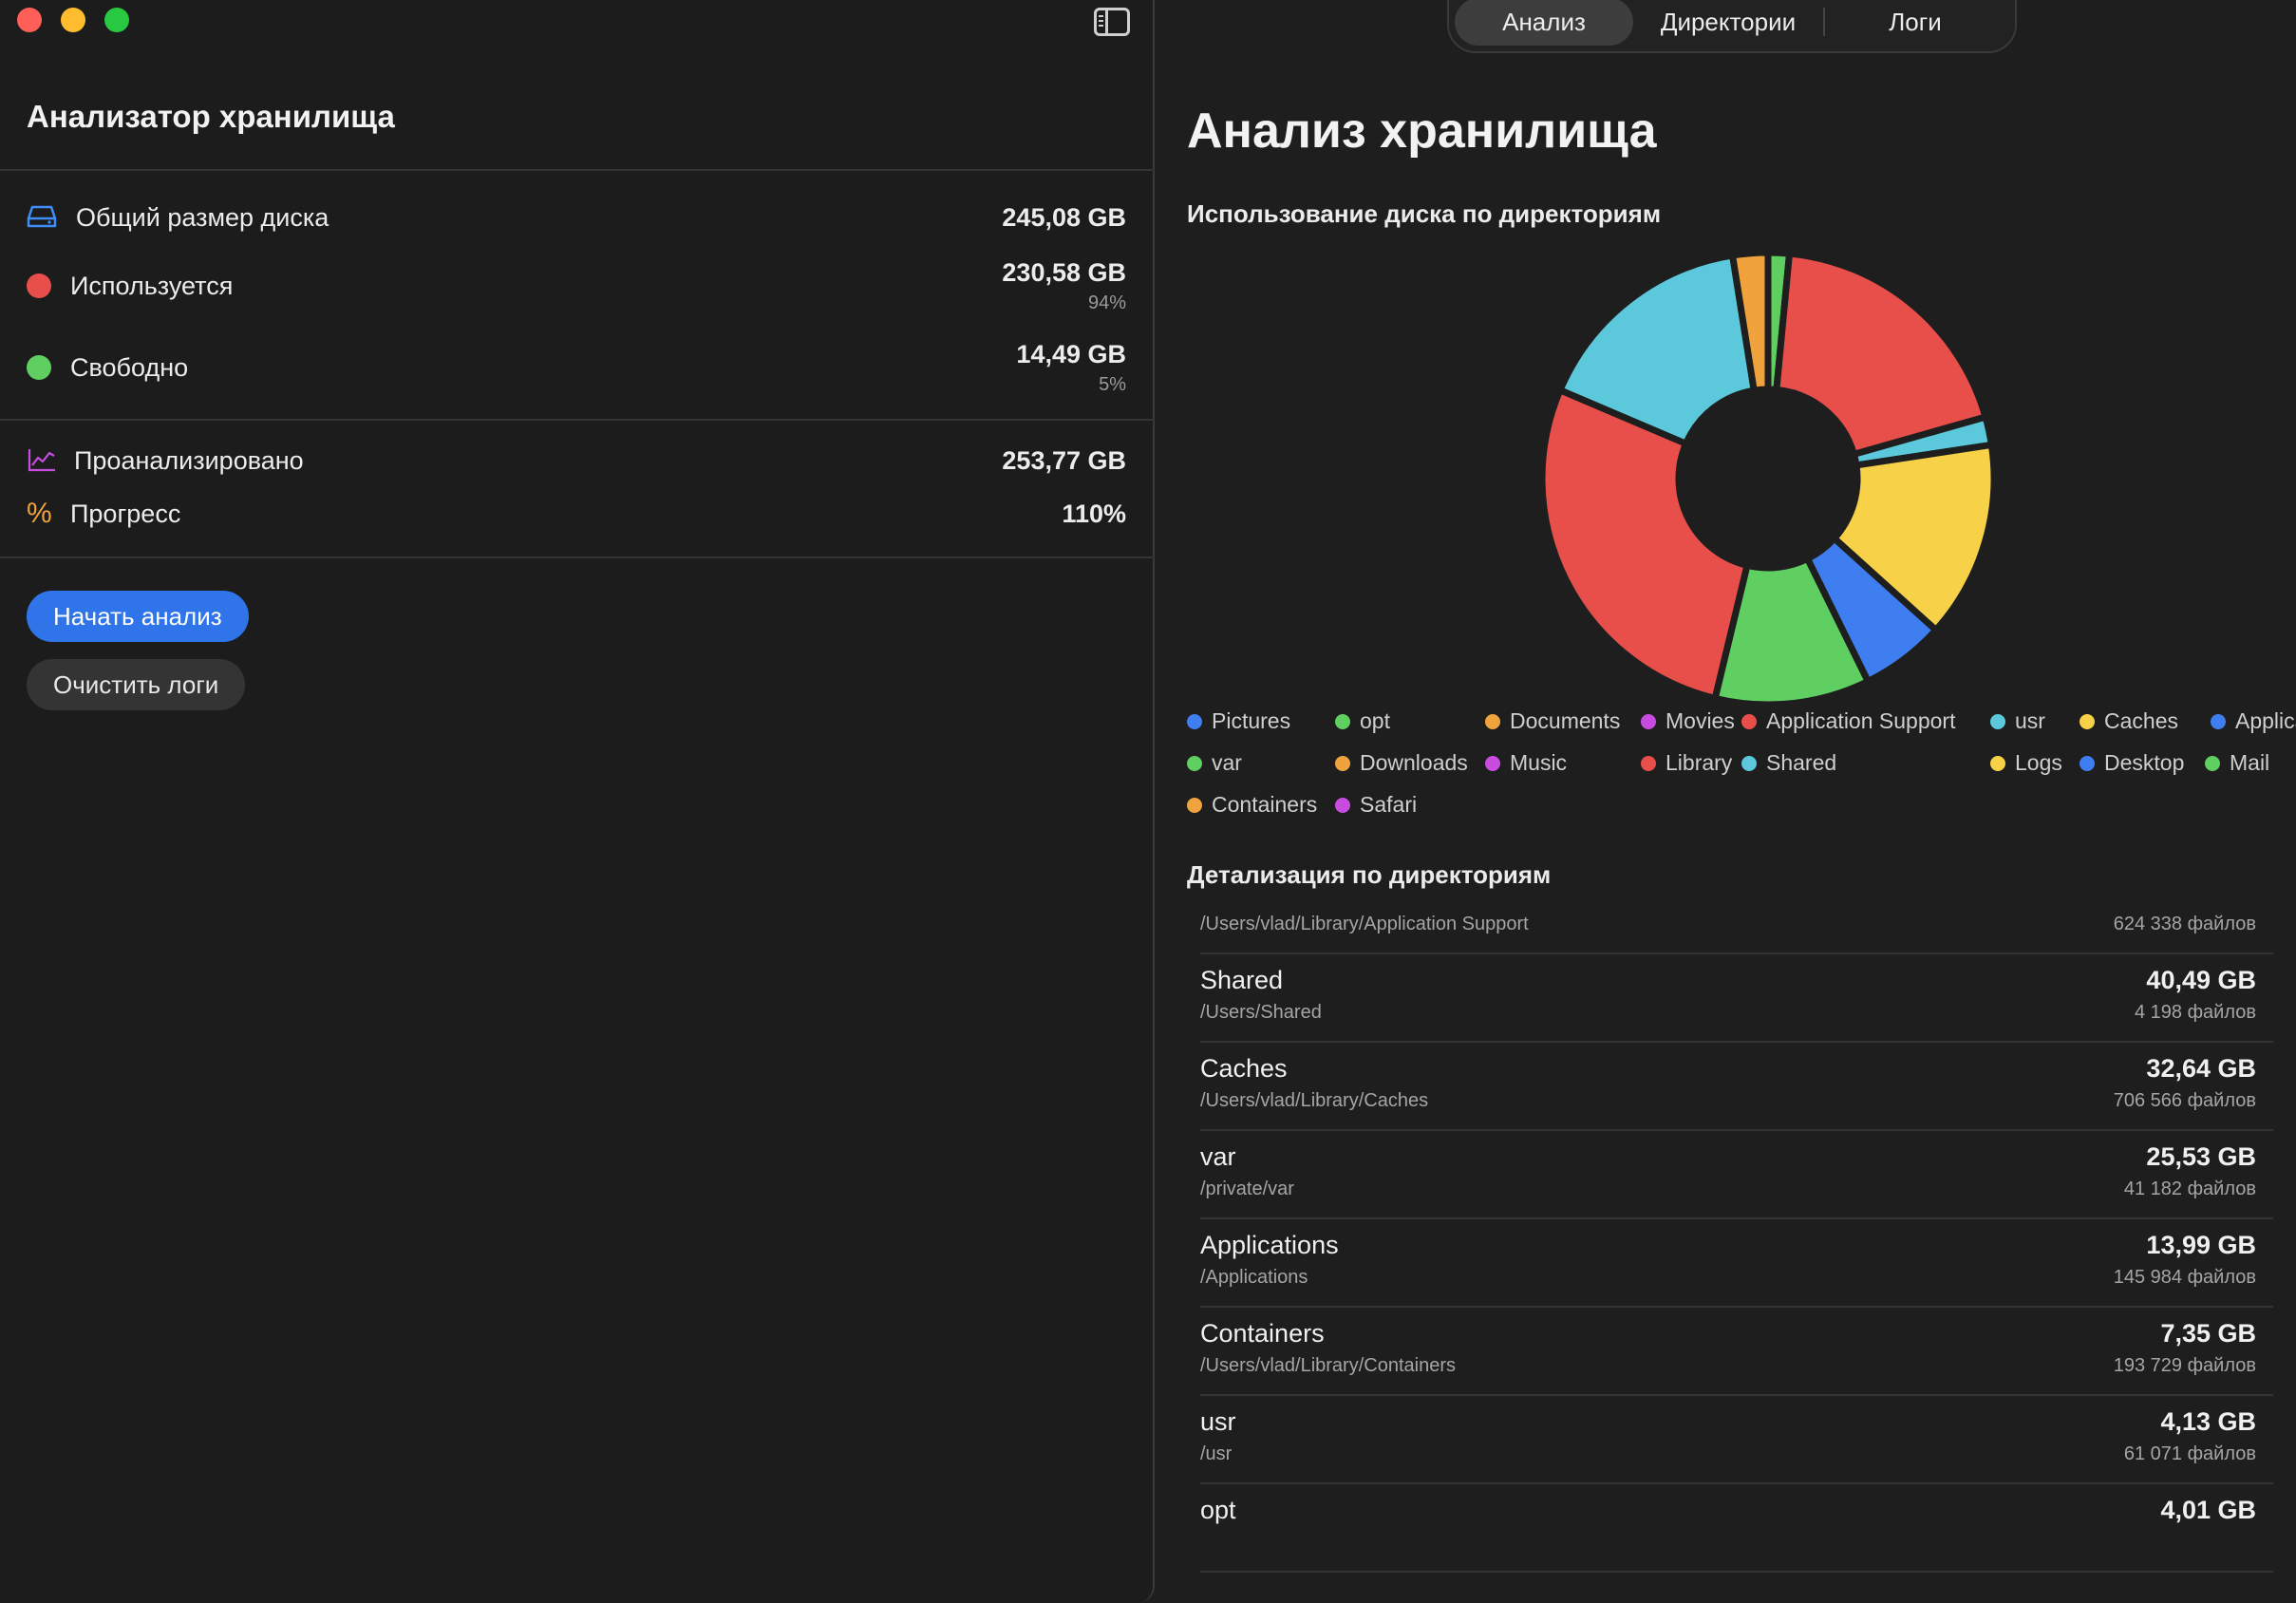 Image resolution: width=2296 pixels, height=1603 pixels. What do you see at coordinates (2208, 1333) in the screenshot?
I see `directory-size: 7,35 GB` at bounding box center [2208, 1333].